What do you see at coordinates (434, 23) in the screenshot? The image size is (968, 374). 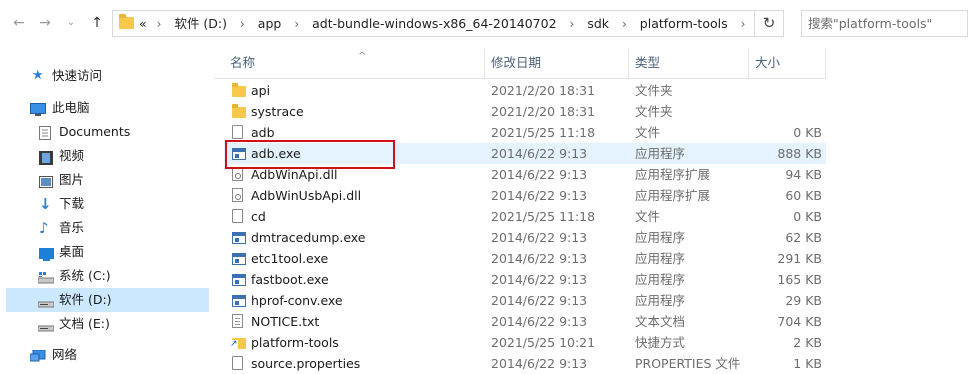 I see `breadcrumb-item: adt-bundle-windows-x86_64-20140702` at bounding box center [434, 23].